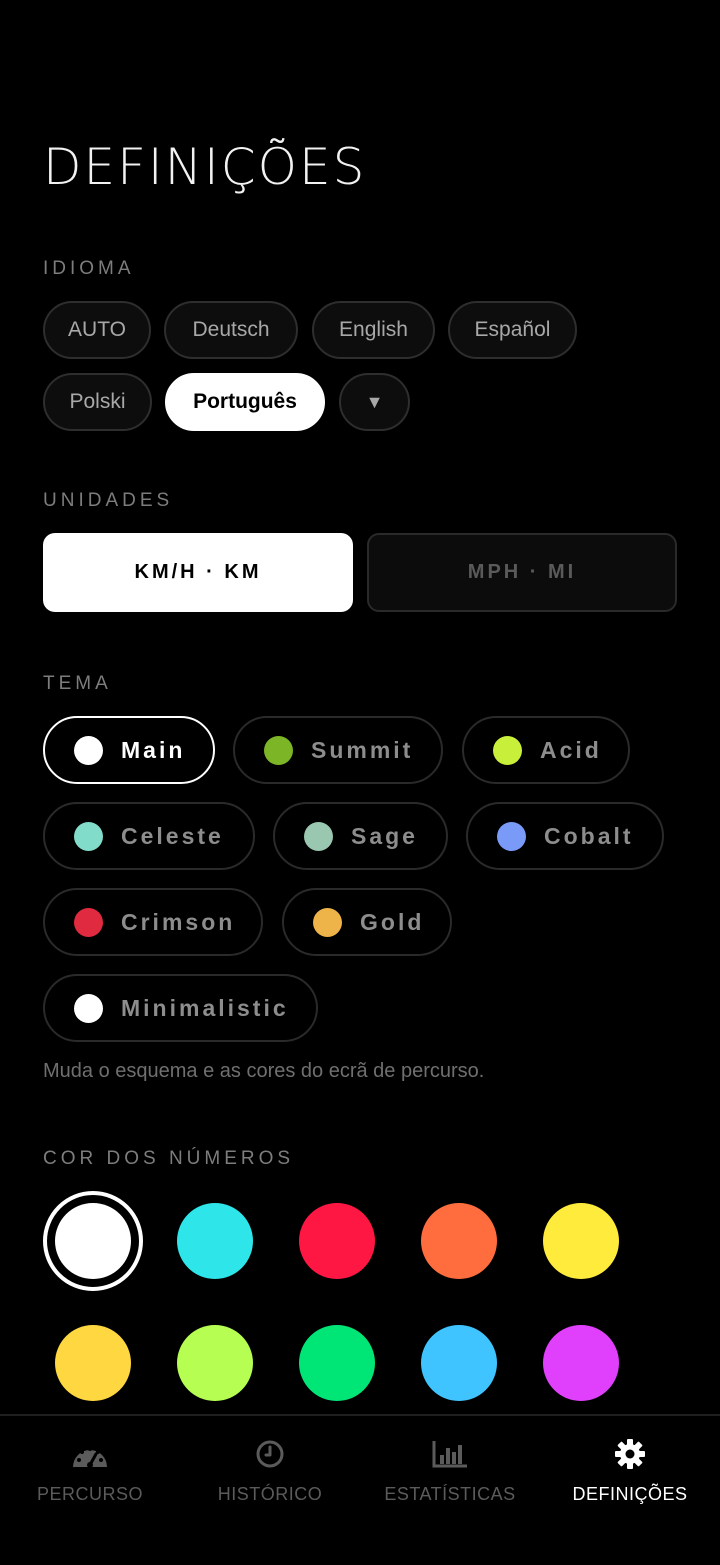 The width and height of the screenshot is (720, 1565). Describe the element at coordinates (522, 572) in the screenshot. I see `unit-mph-button: MPH · MI` at that location.